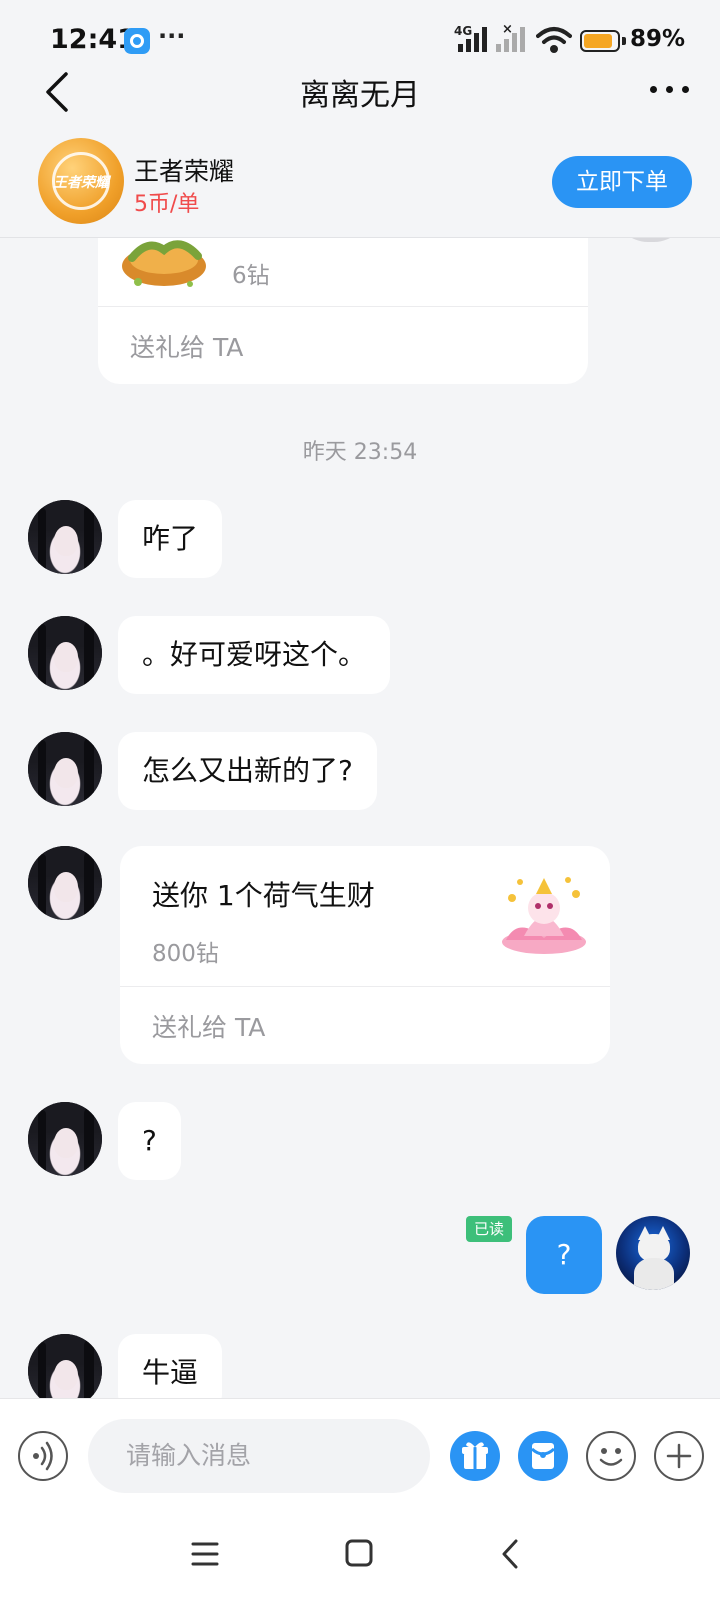 The image size is (720, 1600). What do you see at coordinates (185, 954) in the screenshot?
I see `gift-price: 800钻` at bounding box center [185, 954].